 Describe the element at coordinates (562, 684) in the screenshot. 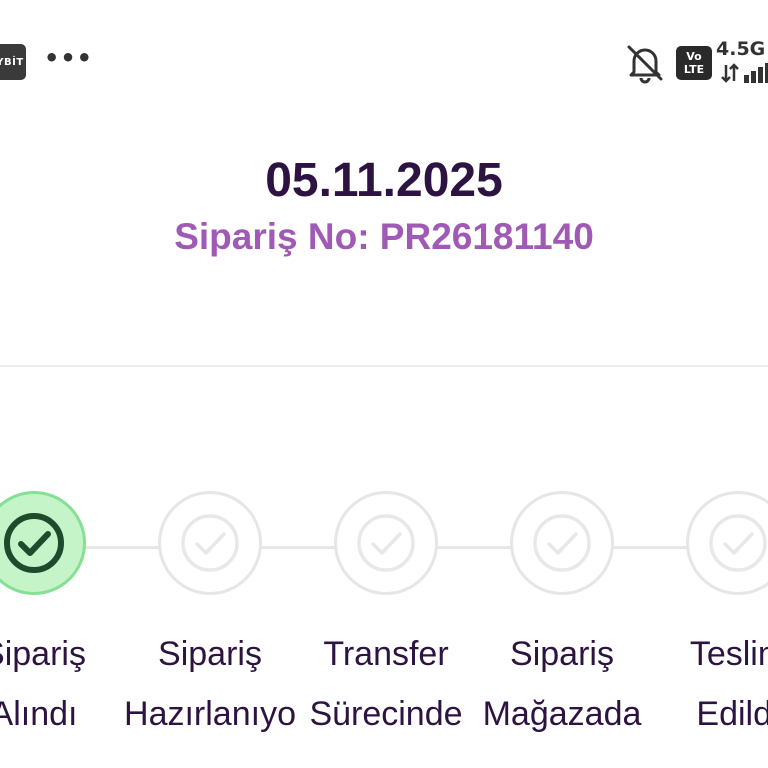

I see `step-label-4: Sipariş Mağazada` at that location.